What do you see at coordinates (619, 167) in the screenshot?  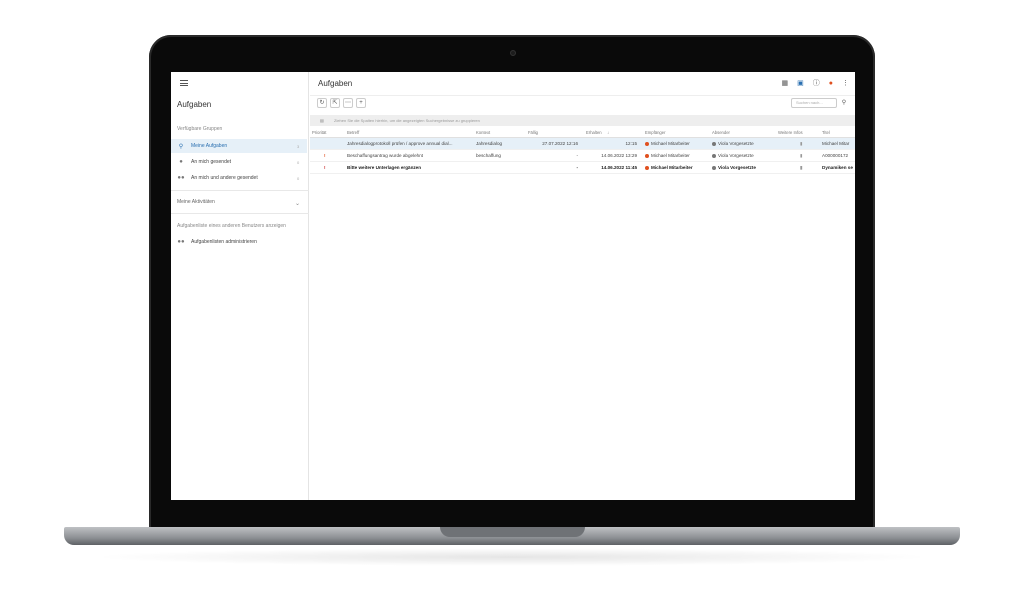 I see `cell-received: 14.06.2022 11:45` at bounding box center [619, 167].